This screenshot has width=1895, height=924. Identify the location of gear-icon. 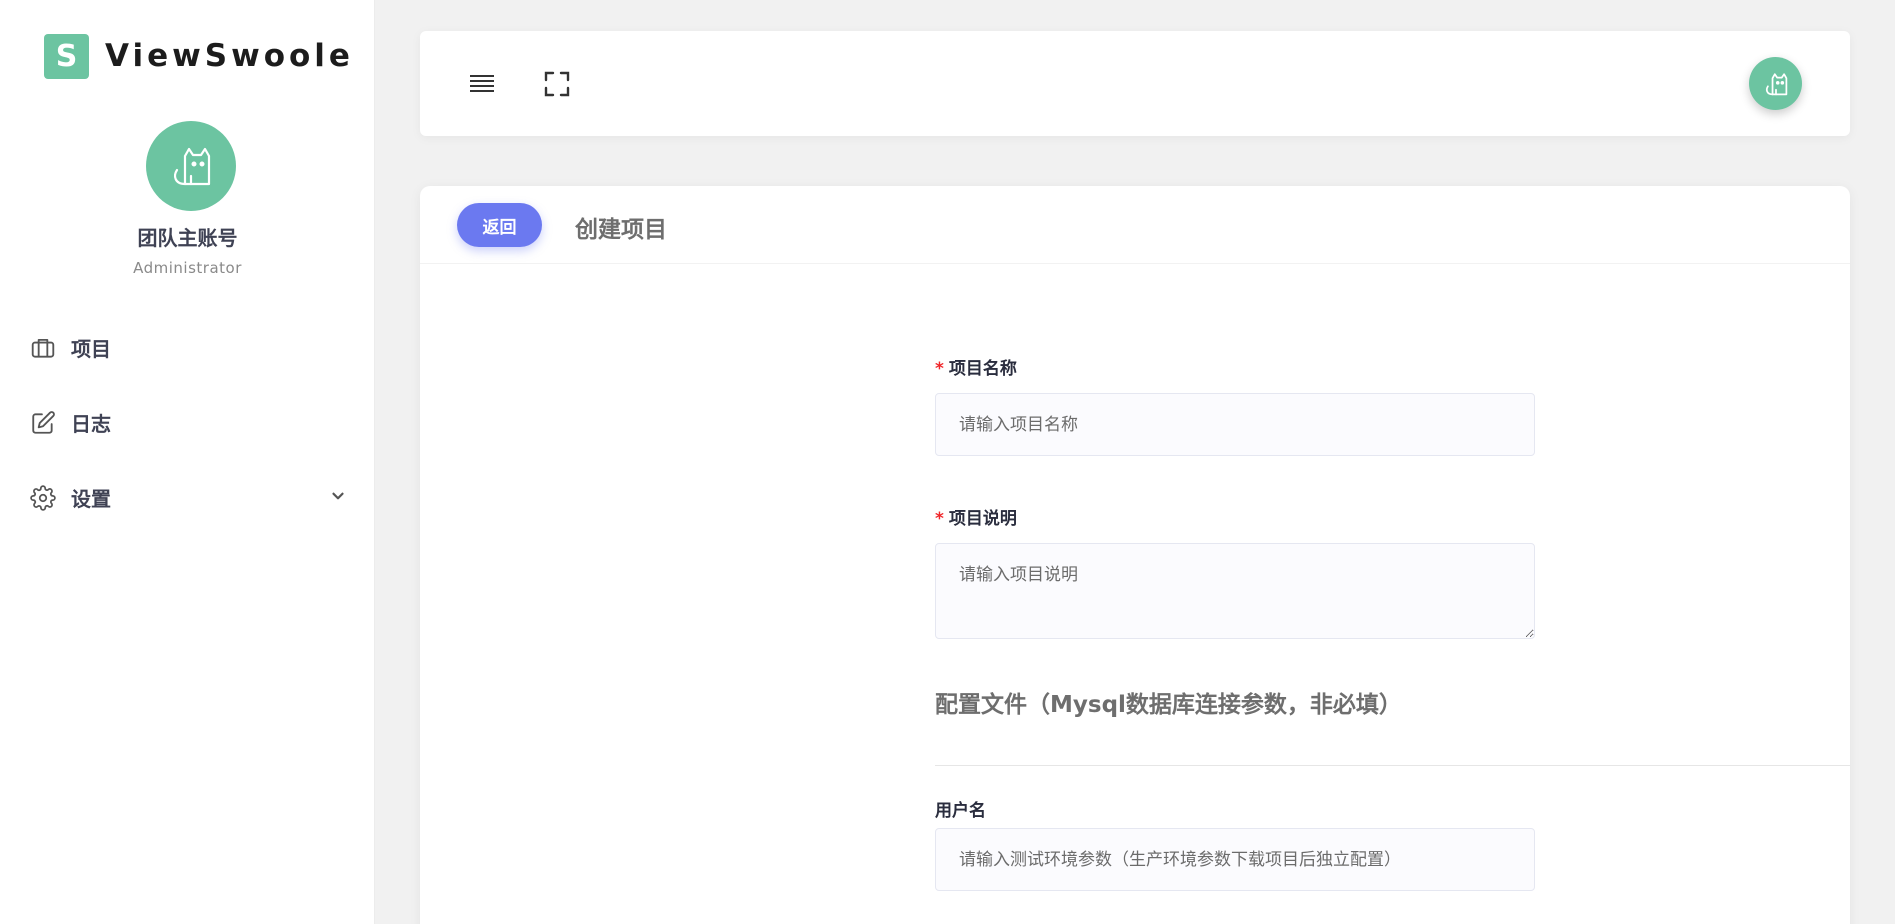
(43, 498).